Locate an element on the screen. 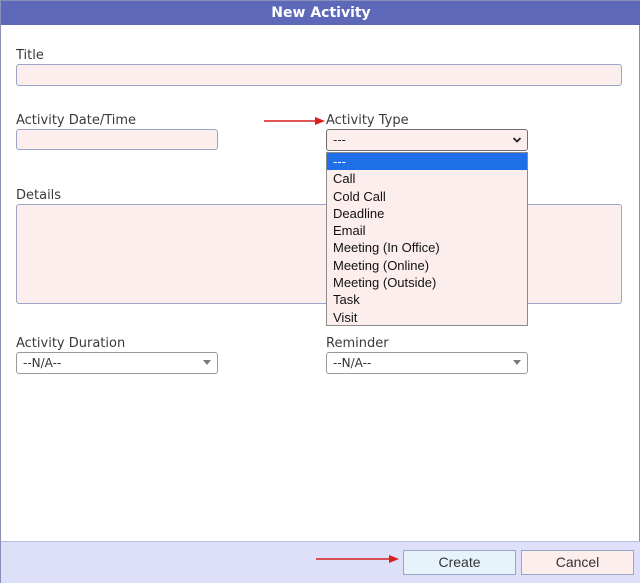  dropdown-option: Visit is located at coordinates (427, 317).